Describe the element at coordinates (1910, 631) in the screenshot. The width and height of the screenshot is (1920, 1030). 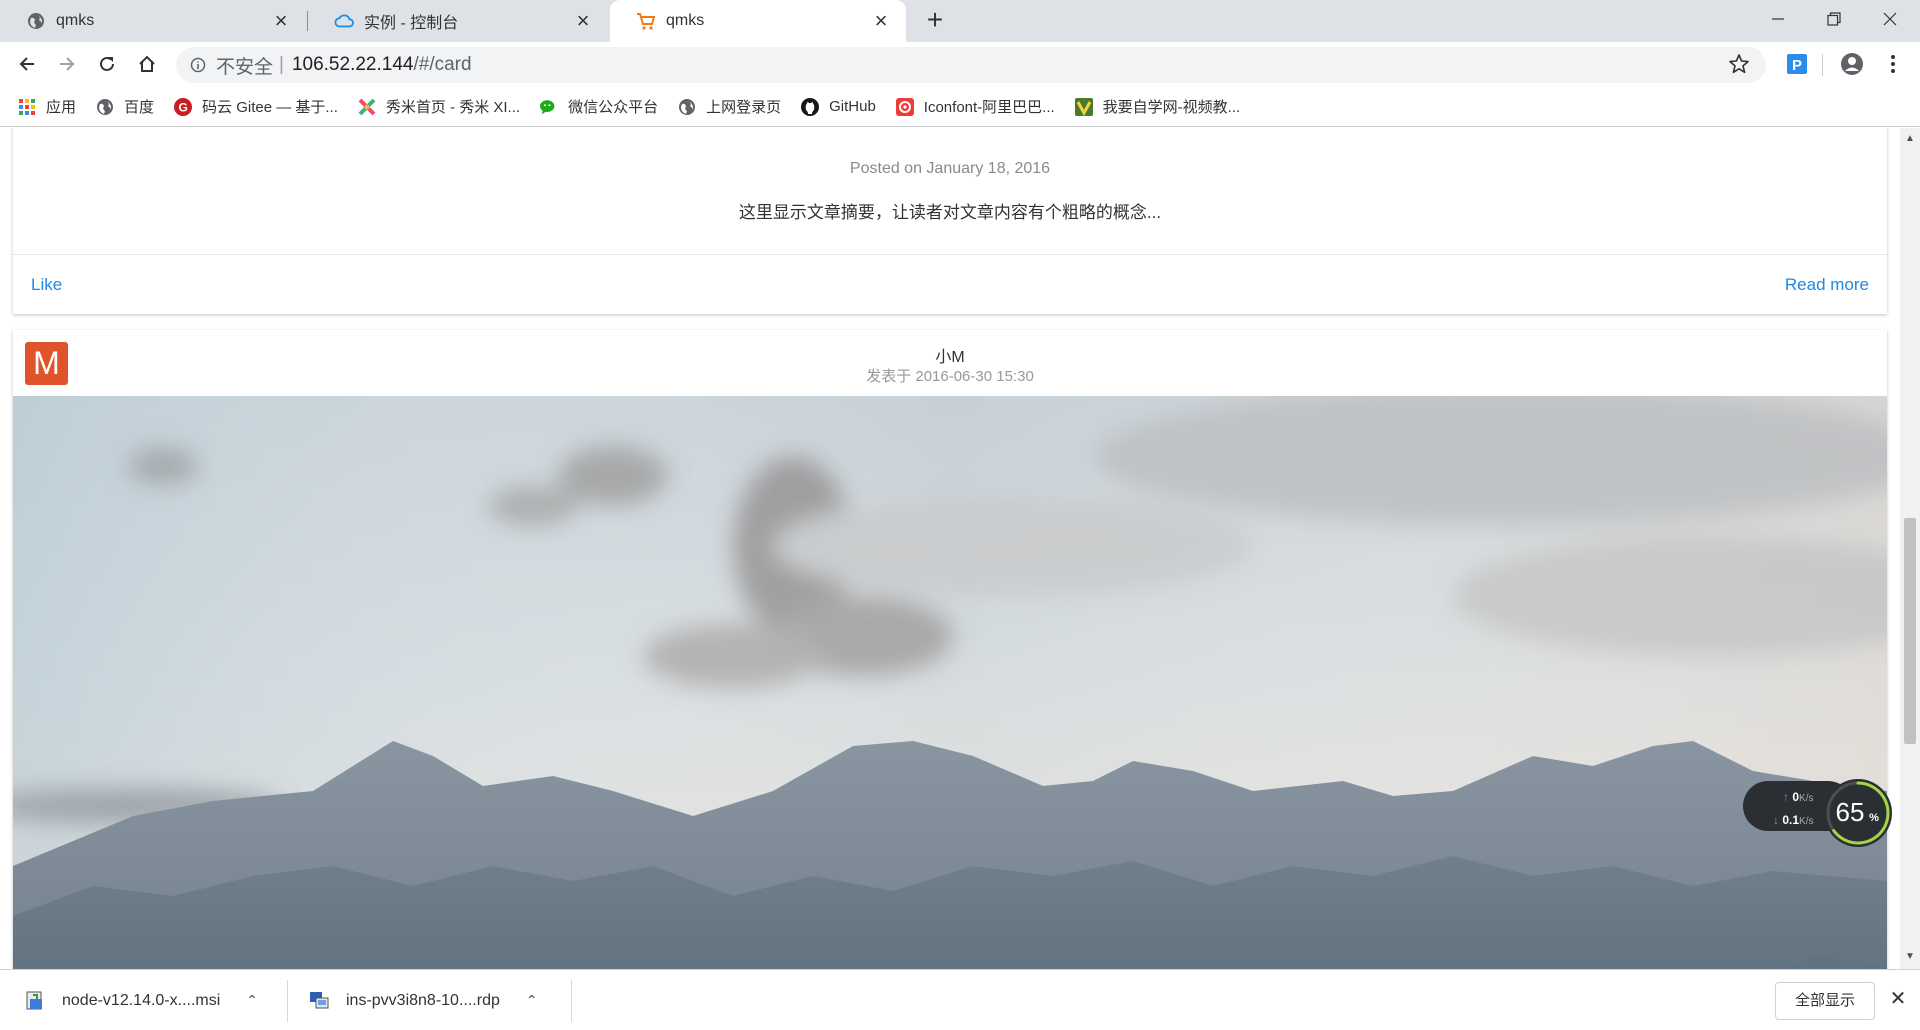
I see `scroll-thumb` at that location.